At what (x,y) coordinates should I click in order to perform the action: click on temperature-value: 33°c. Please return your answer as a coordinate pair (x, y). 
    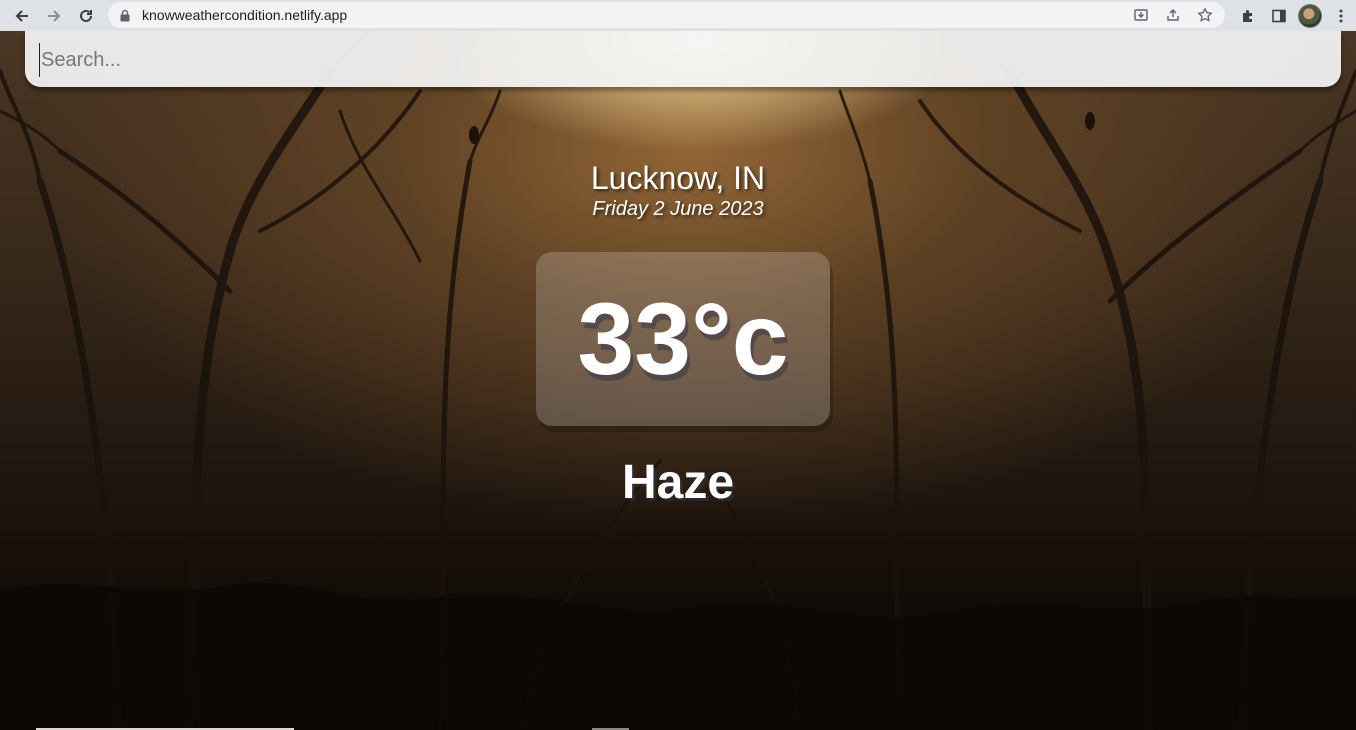
    Looking at the image, I should click on (683, 338).